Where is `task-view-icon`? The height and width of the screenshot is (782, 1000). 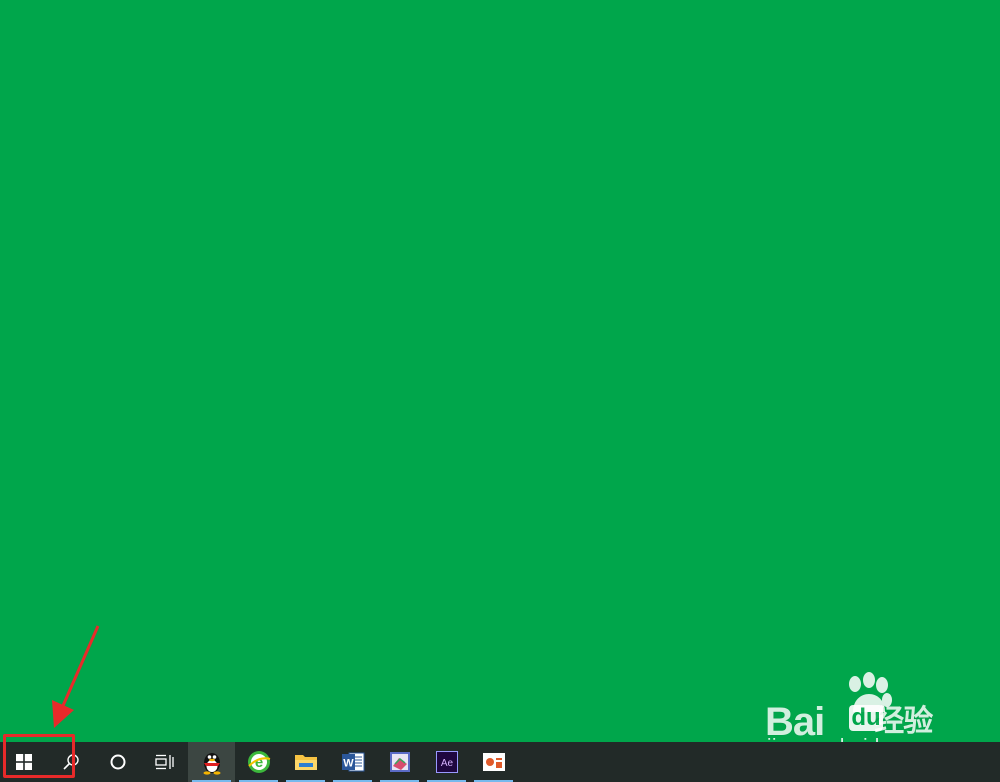
task-view-icon is located at coordinates (164, 762).